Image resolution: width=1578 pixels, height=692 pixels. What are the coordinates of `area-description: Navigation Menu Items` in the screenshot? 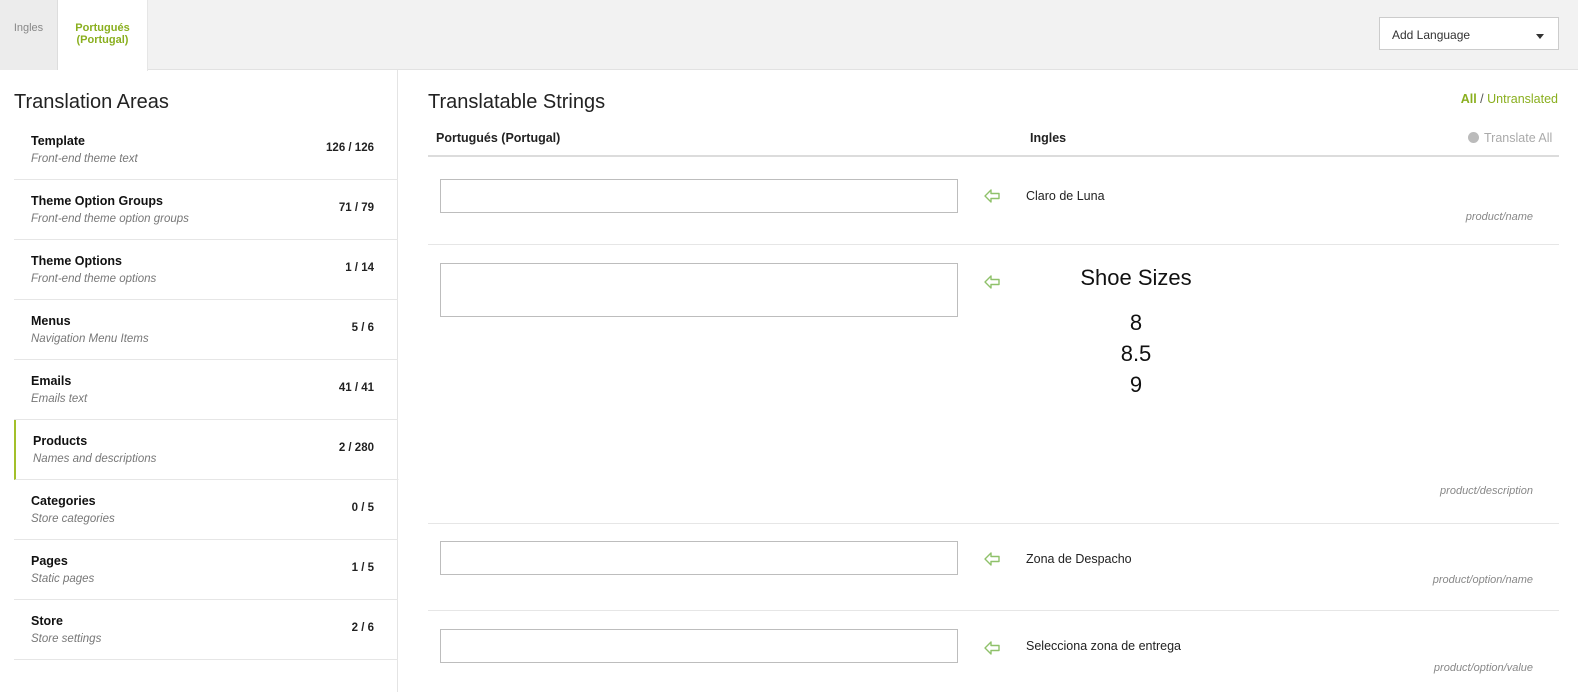 It's located at (90, 339).